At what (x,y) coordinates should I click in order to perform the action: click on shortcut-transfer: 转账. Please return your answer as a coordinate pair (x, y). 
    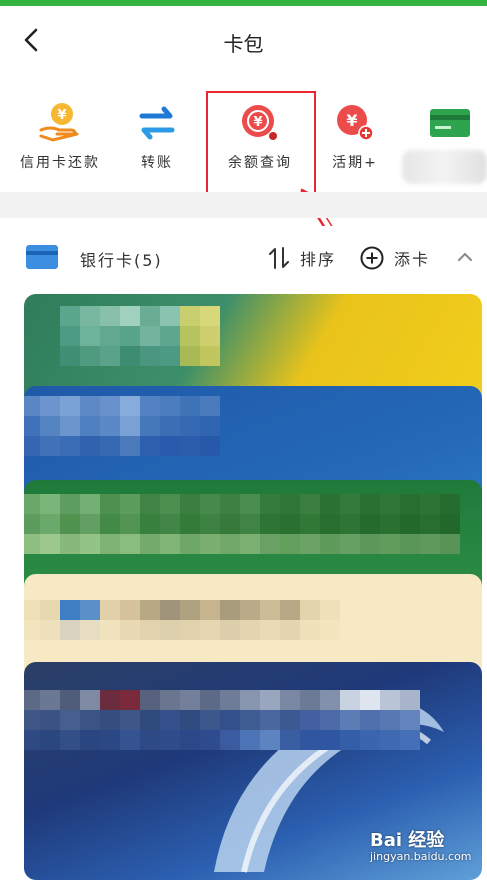
    Looking at the image, I should click on (157, 138).